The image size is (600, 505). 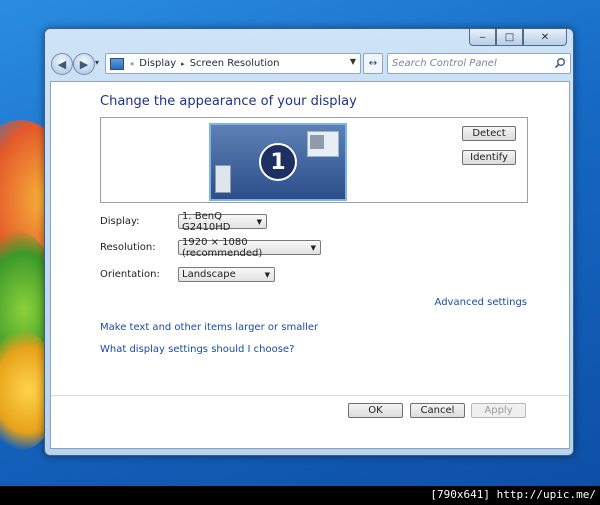 What do you see at coordinates (228, 101) in the screenshot?
I see `page-title: Change the appearance of your display` at bounding box center [228, 101].